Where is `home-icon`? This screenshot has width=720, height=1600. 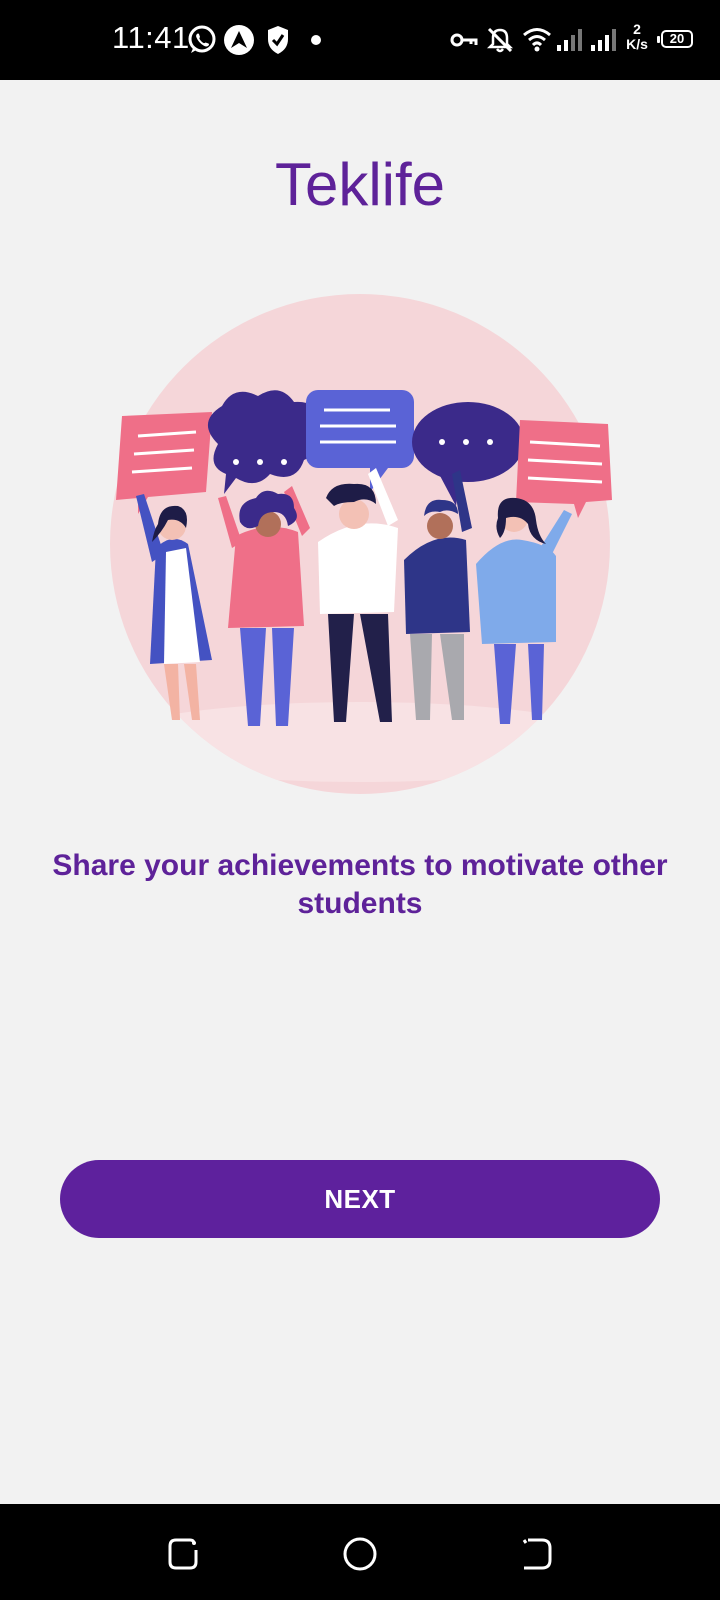
home-icon is located at coordinates (360, 1554).